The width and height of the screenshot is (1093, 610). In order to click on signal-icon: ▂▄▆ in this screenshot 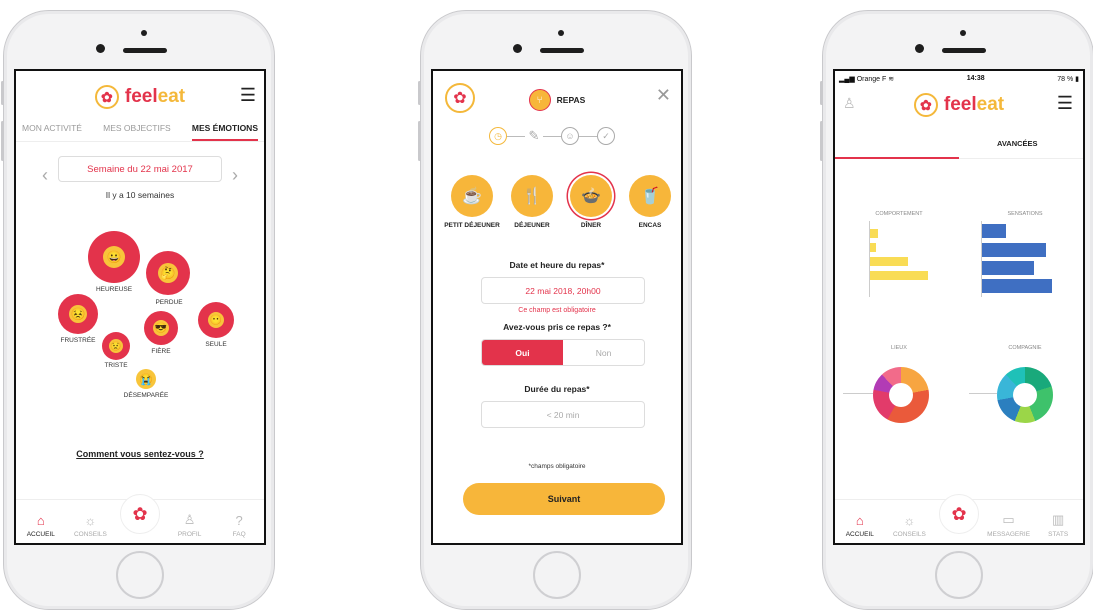, I will do `click(847, 79)`.